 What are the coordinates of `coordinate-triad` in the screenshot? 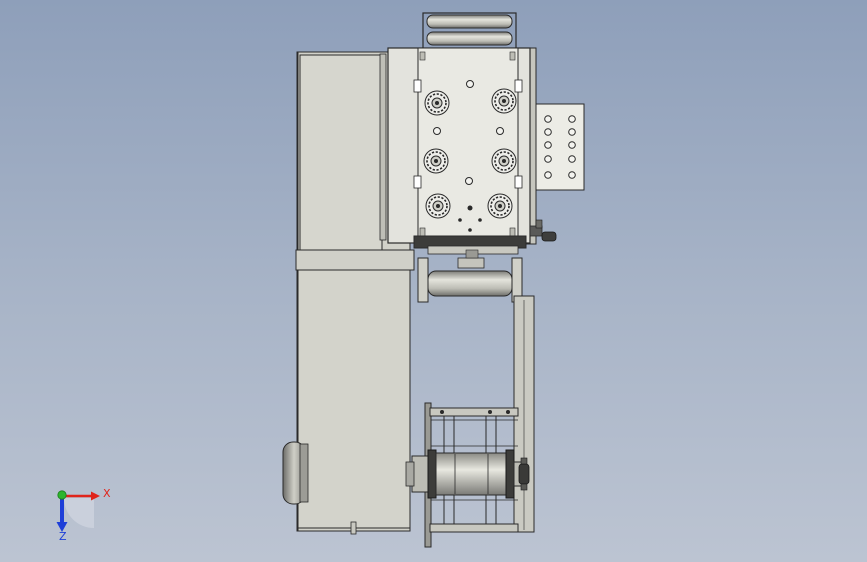 It's located at (78, 511).